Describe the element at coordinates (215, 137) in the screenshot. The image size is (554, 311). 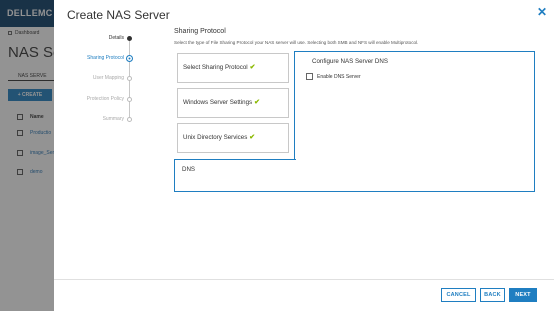
I see `option-label-text: Unix Directory Services` at that location.